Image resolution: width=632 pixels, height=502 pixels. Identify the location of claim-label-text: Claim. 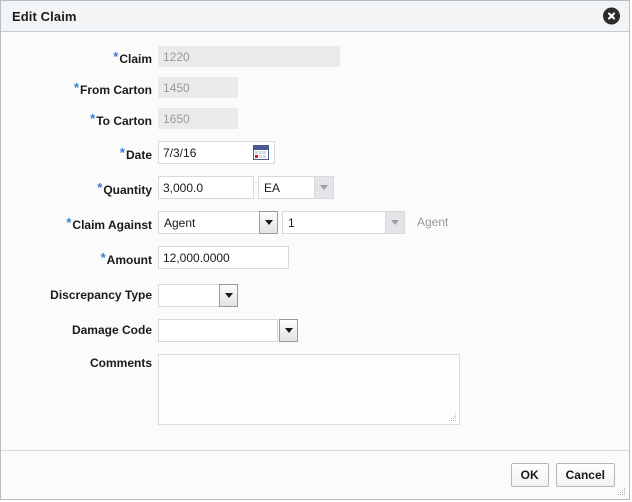
(135, 59).